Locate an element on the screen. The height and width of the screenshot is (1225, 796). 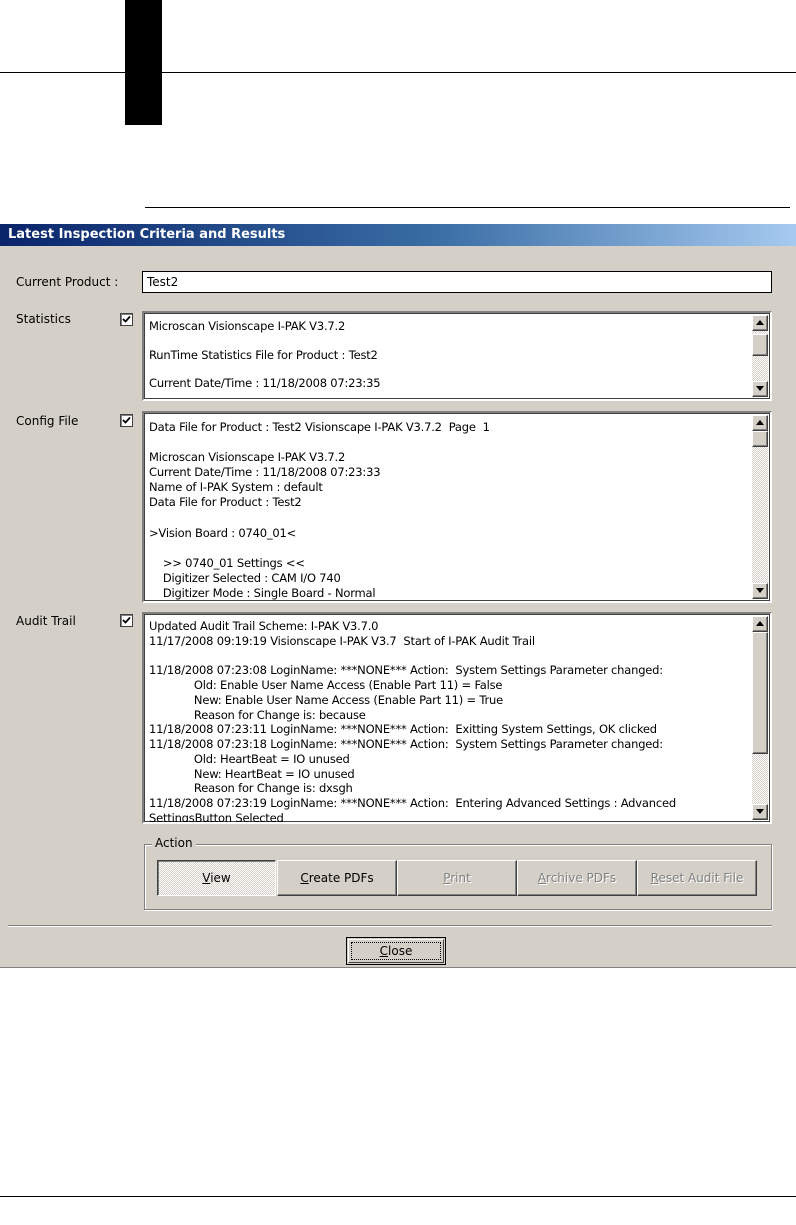
audit-trail-checkbox is located at coordinates (126, 620).